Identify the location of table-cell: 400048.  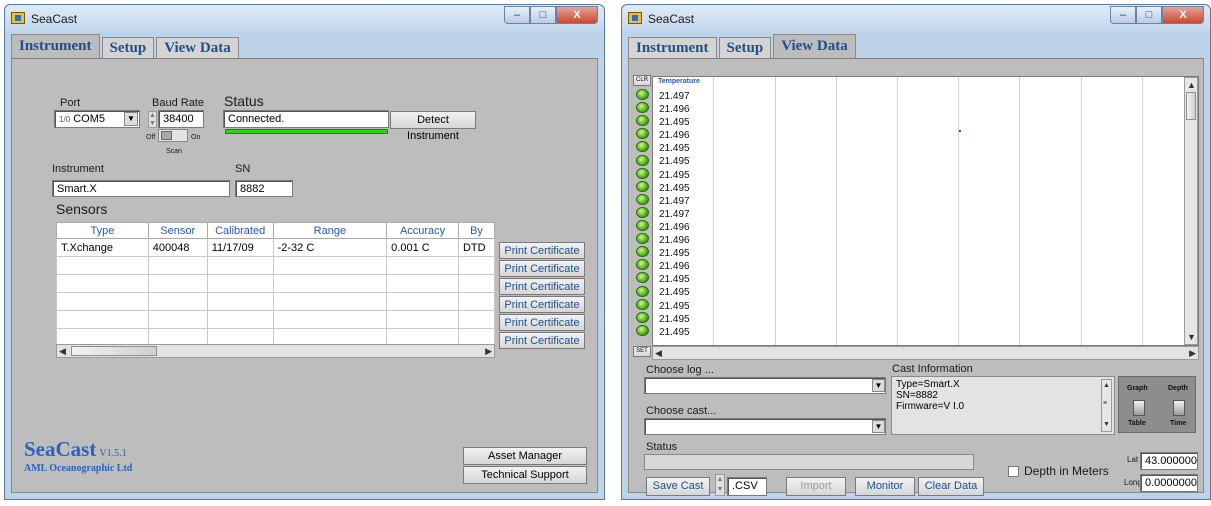
(177, 247).